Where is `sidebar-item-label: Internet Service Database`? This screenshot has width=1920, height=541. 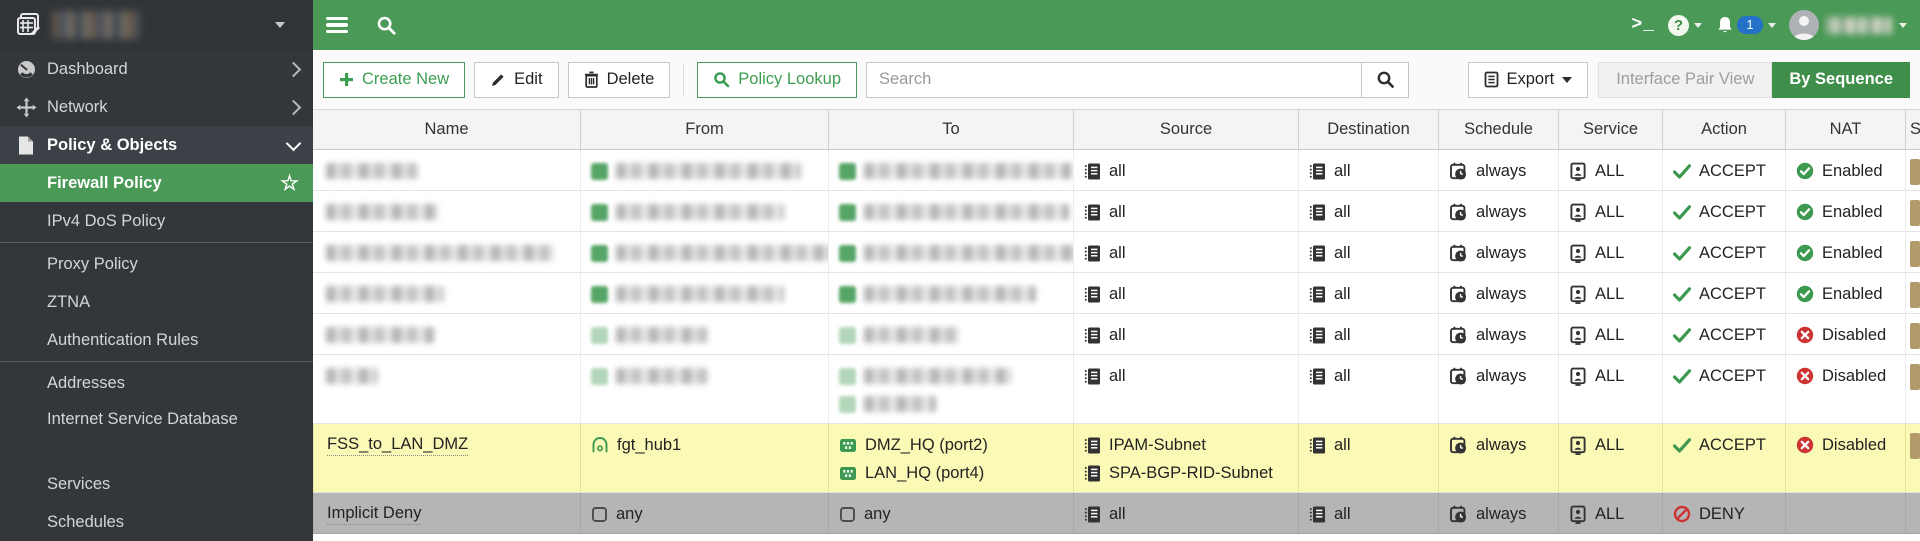 sidebar-item-label: Internet Service Database is located at coordinates (142, 419).